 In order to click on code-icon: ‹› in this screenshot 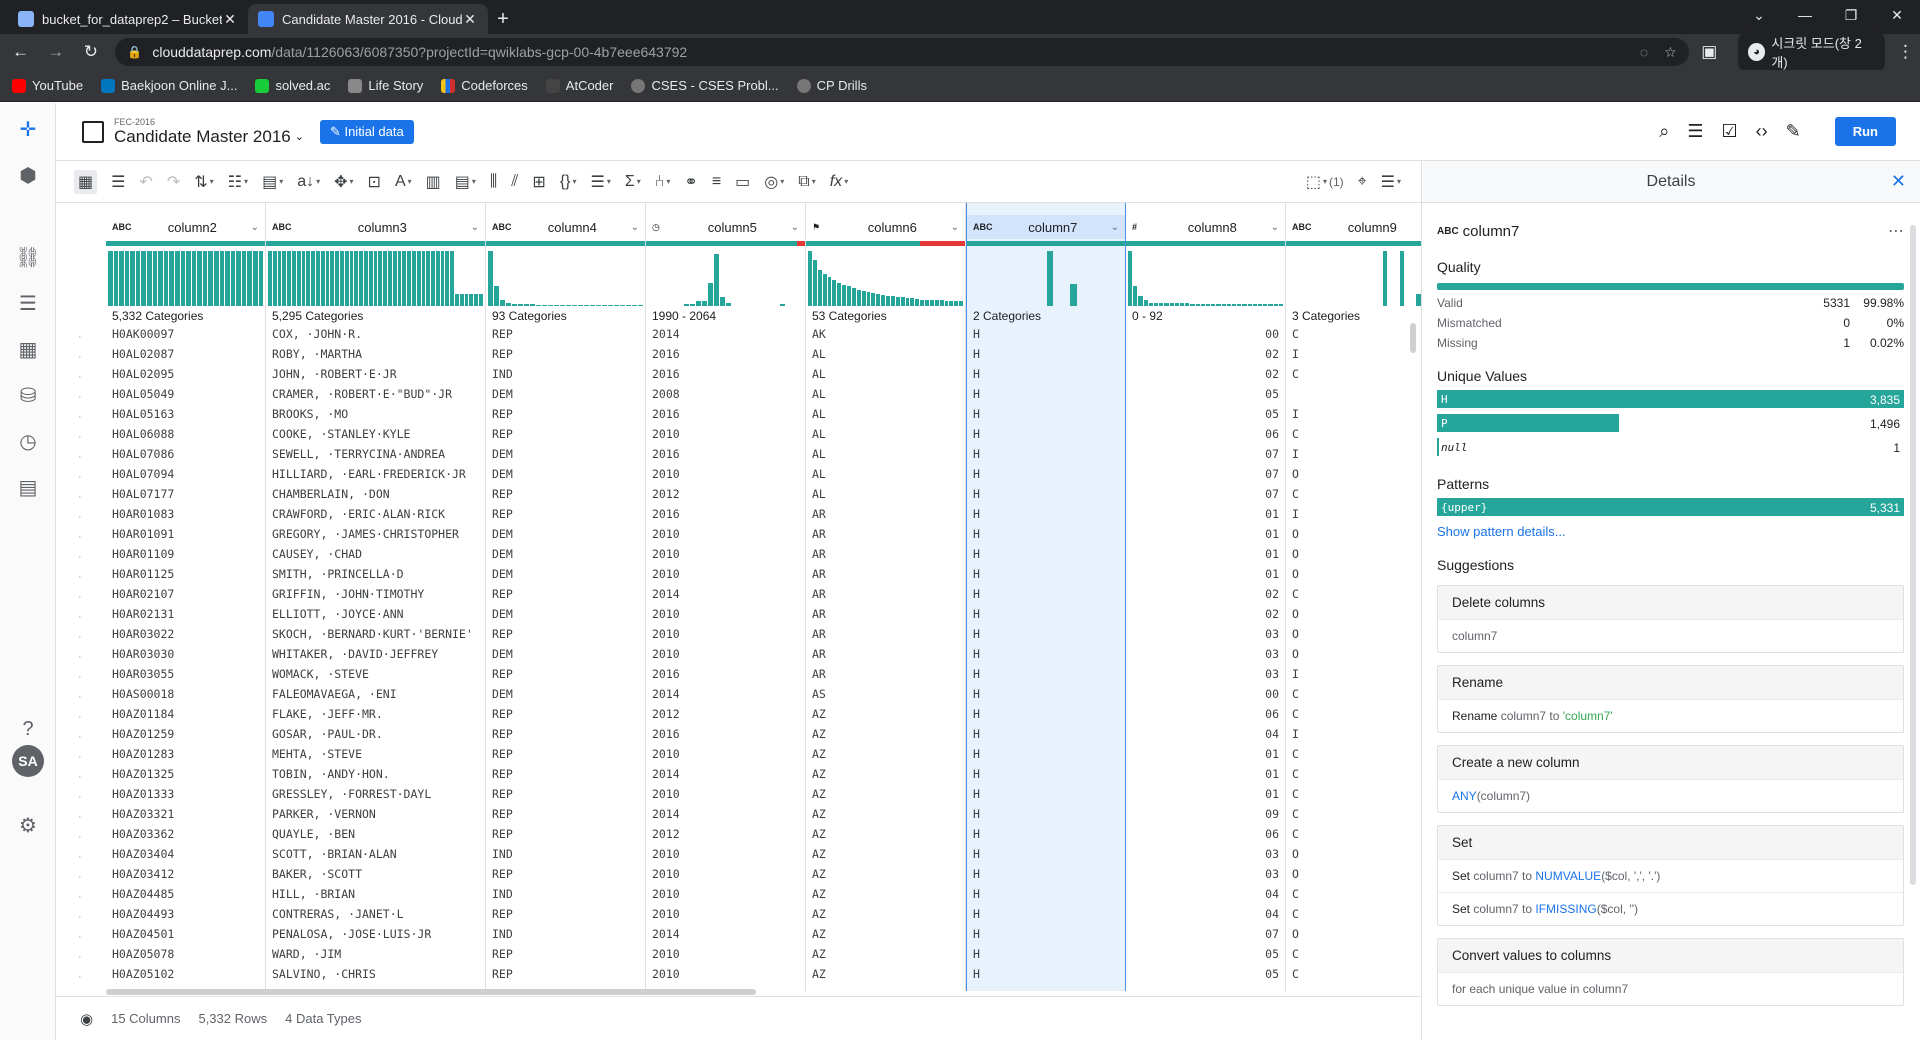, I will do `click(1762, 131)`.